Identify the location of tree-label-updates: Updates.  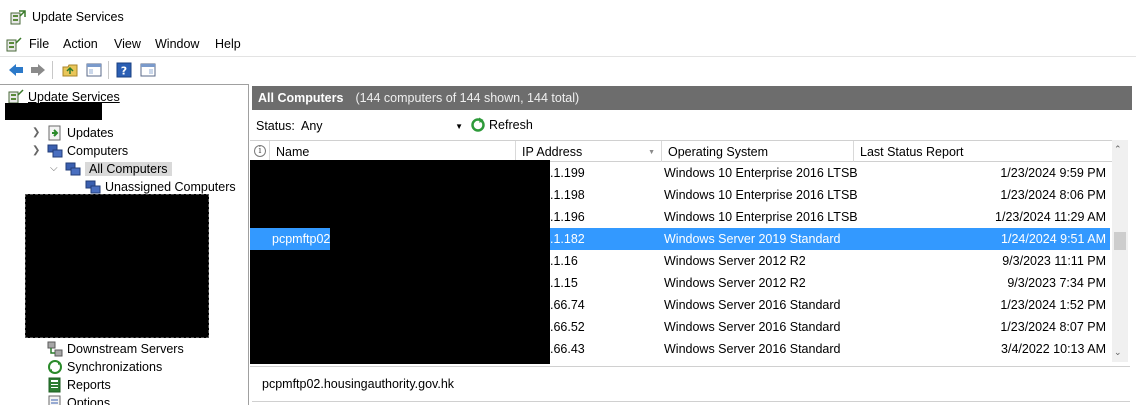
(90, 133).